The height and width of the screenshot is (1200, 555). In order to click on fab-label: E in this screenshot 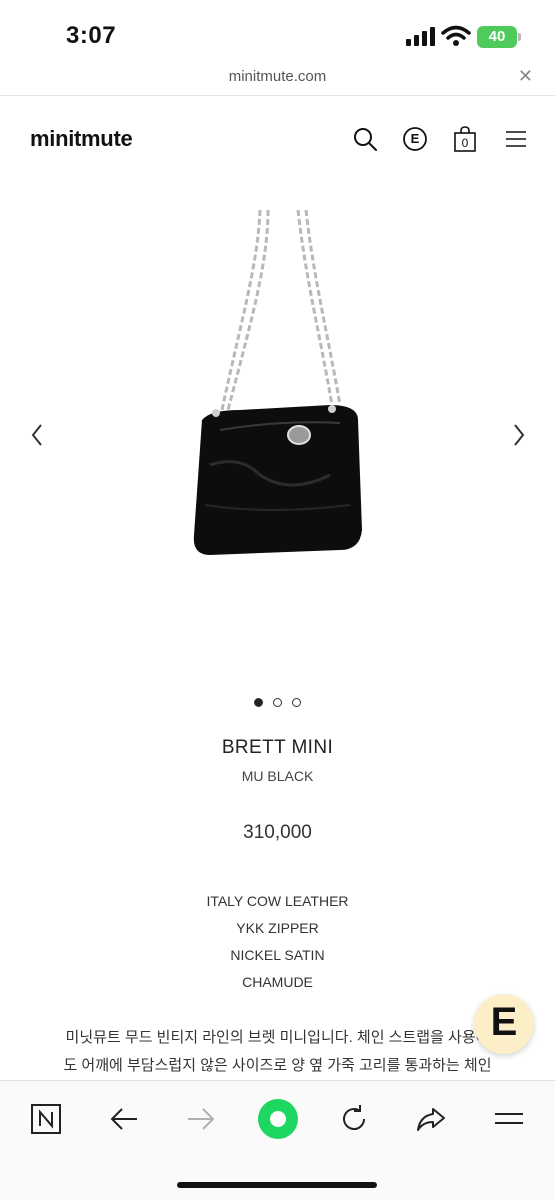, I will do `click(504, 1022)`.